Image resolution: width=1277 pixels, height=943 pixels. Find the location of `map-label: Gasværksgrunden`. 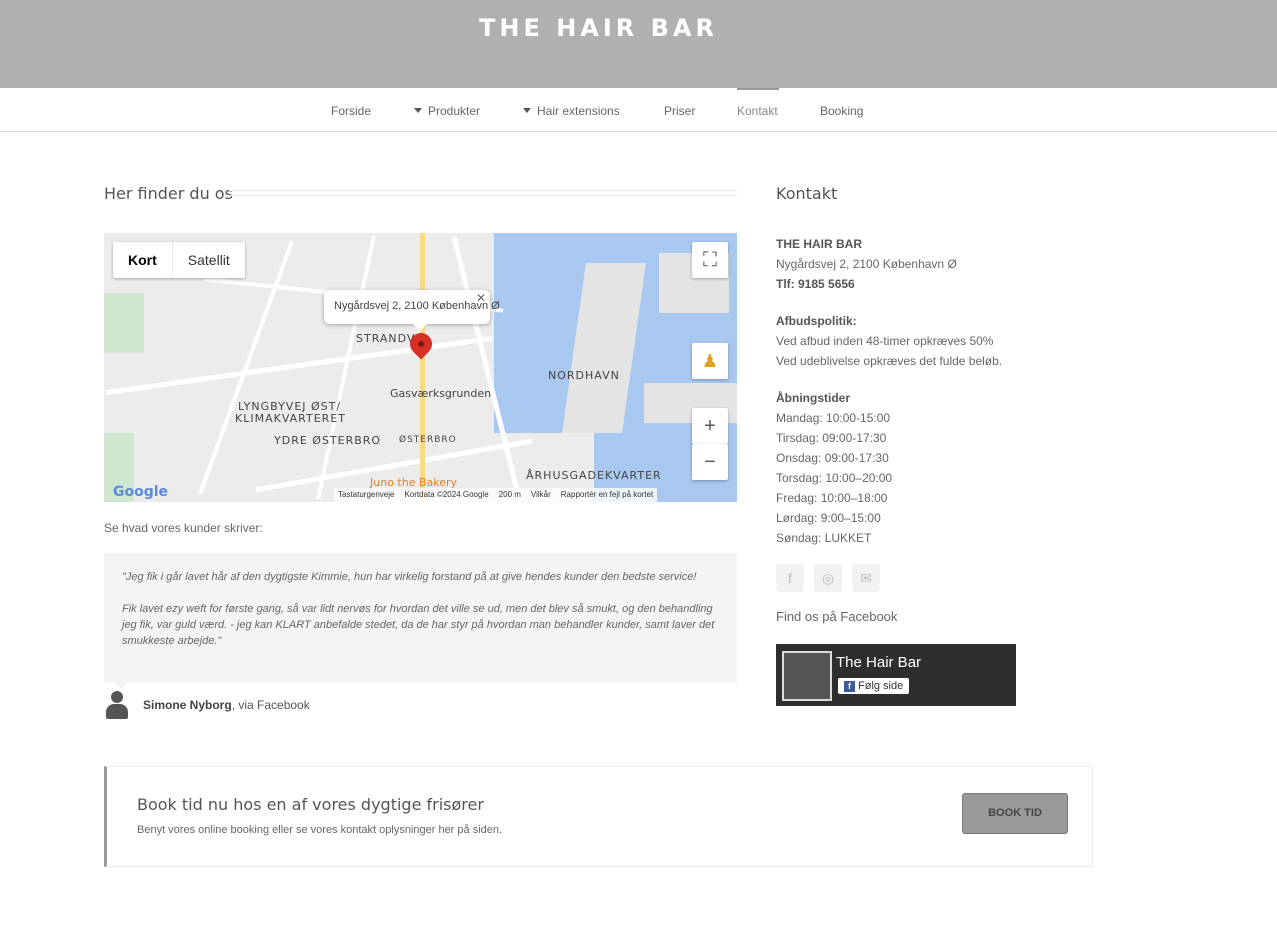

map-label: Gasværksgrunden is located at coordinates (441, 393).